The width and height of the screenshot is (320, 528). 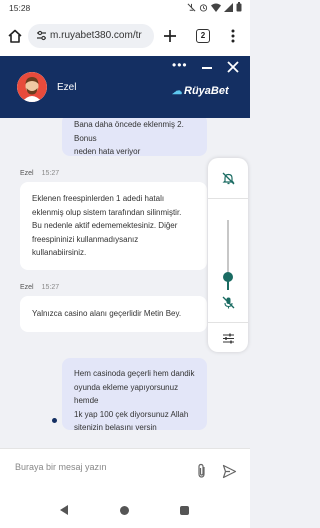 I want to click on send-icon, so click(x=229, y=471).